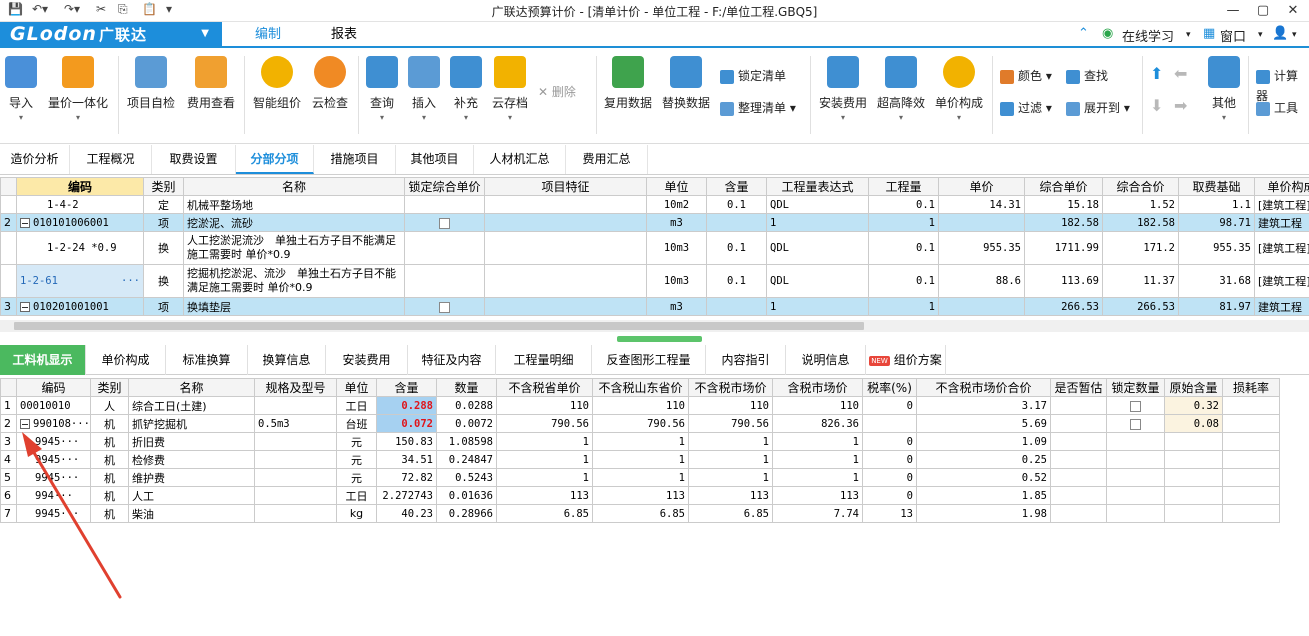 The image size is (1309, 636). What do you see at coordinates (330, 83) in the screenshot?
I see `cloud-check-button: 云检查` at bounding box center [330, 83].